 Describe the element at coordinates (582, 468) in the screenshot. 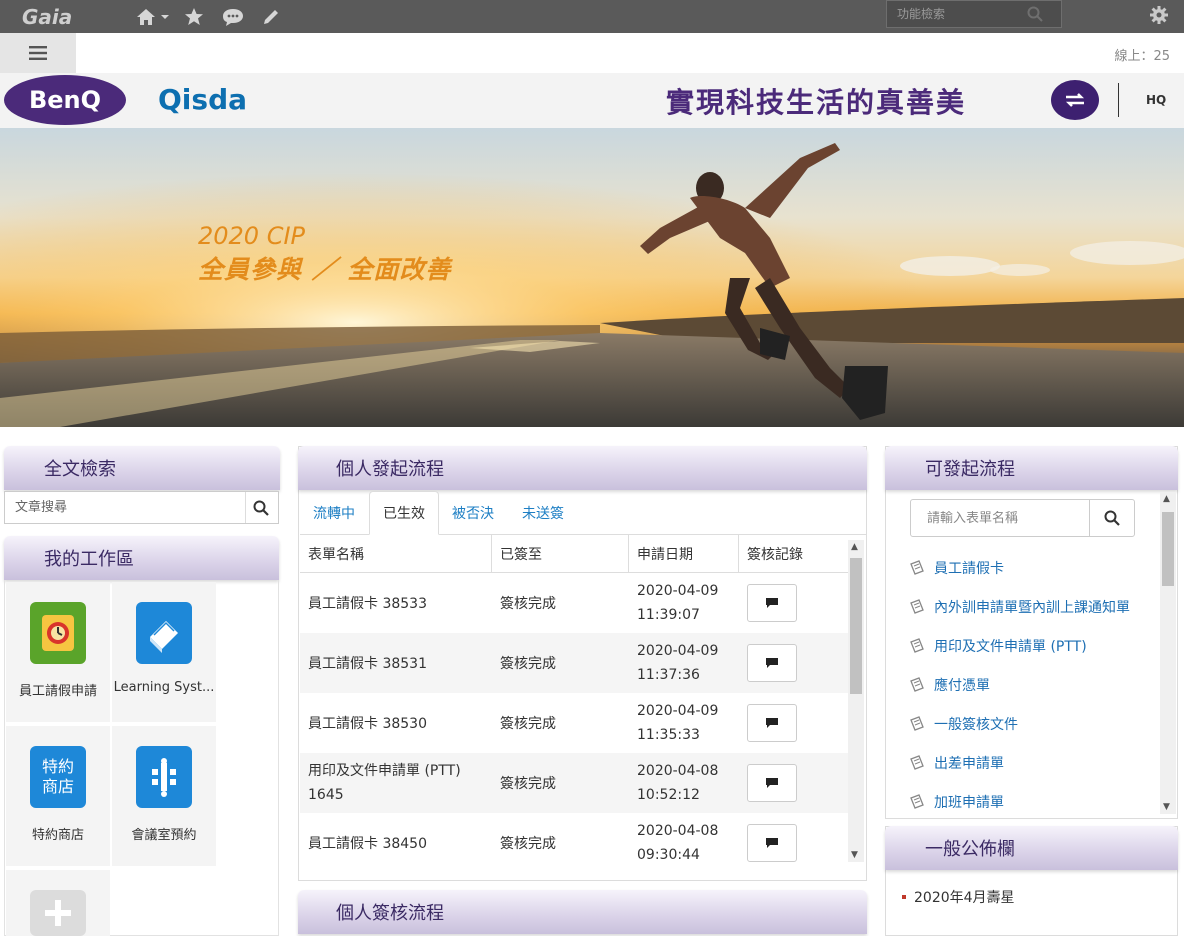

I see `personal-initiated-header: 個人發起流程` at that location.